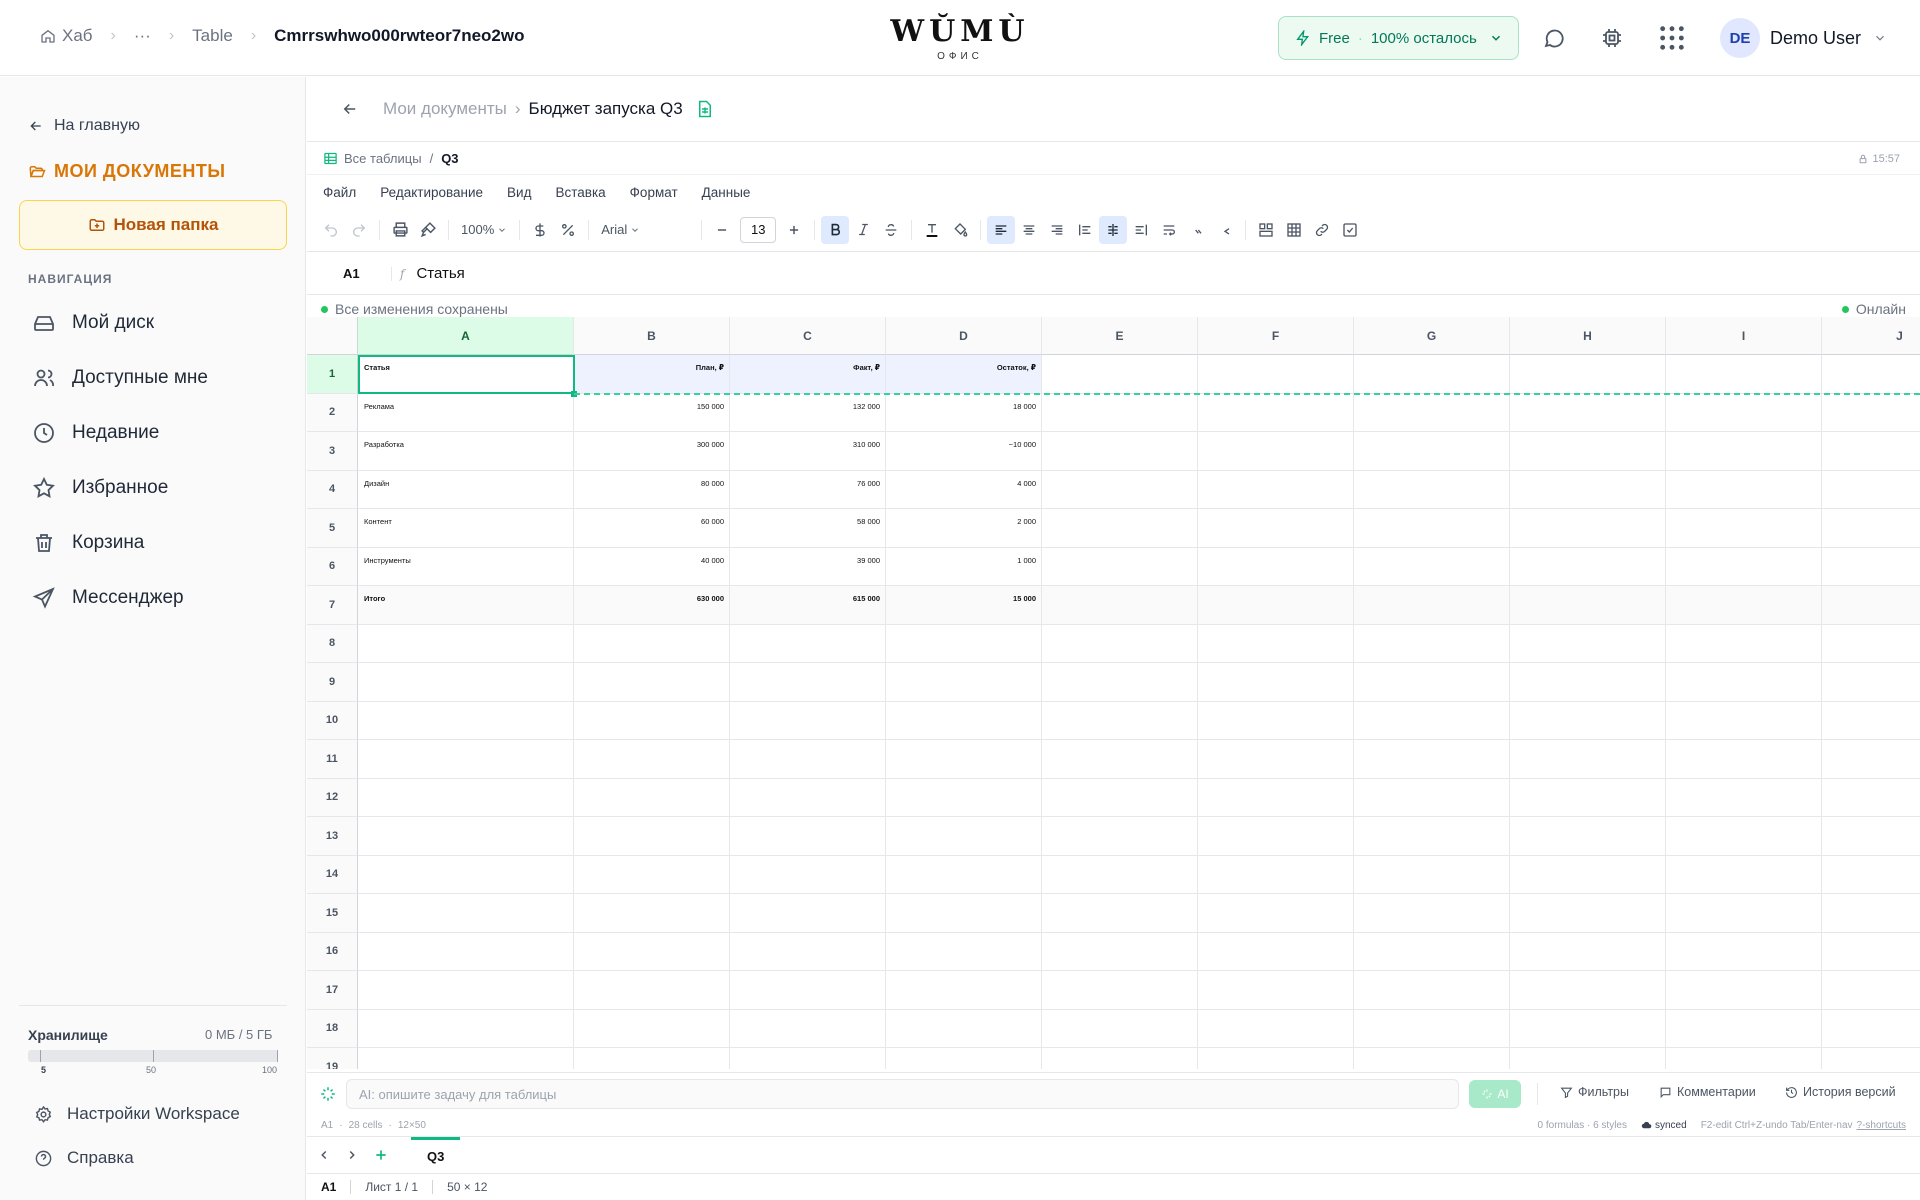 Image resolution: width=1920 pixels, height=1200 pixels. What do you see at coordinates (332, 605) in the screenshot?
I see `row-header: 7` at bounding box center [332, 605].